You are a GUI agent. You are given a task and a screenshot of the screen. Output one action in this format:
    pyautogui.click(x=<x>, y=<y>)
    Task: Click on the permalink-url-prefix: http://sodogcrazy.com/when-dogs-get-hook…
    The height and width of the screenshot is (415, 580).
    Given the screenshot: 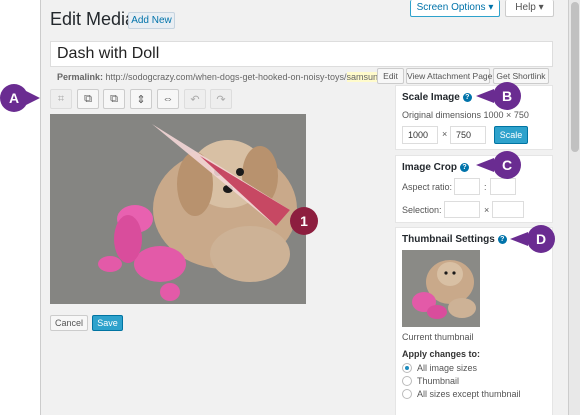 What is the action you would take?
    pyautogui.click(x=226, y=77)
    